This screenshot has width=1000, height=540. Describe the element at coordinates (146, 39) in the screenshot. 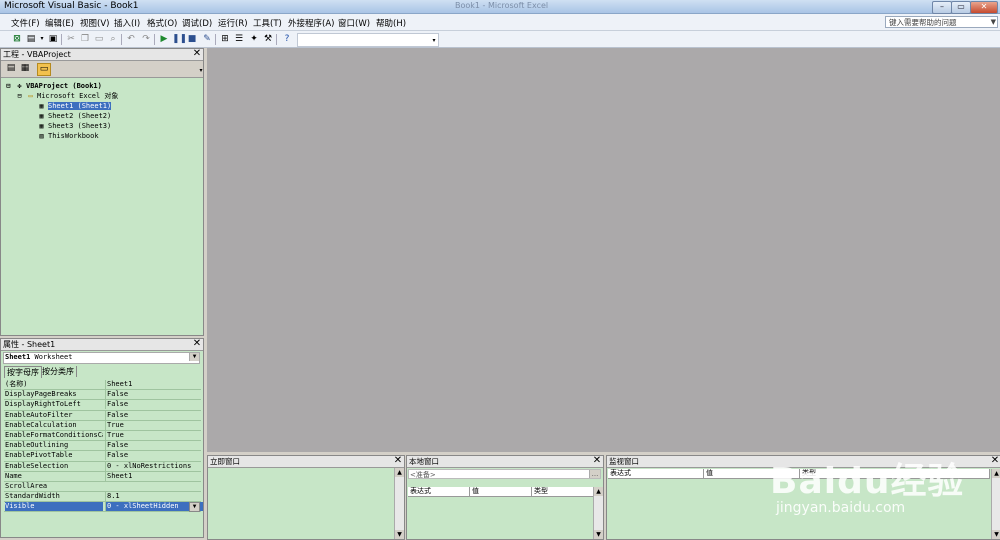

I see `redo-icon: ↷` at that location.